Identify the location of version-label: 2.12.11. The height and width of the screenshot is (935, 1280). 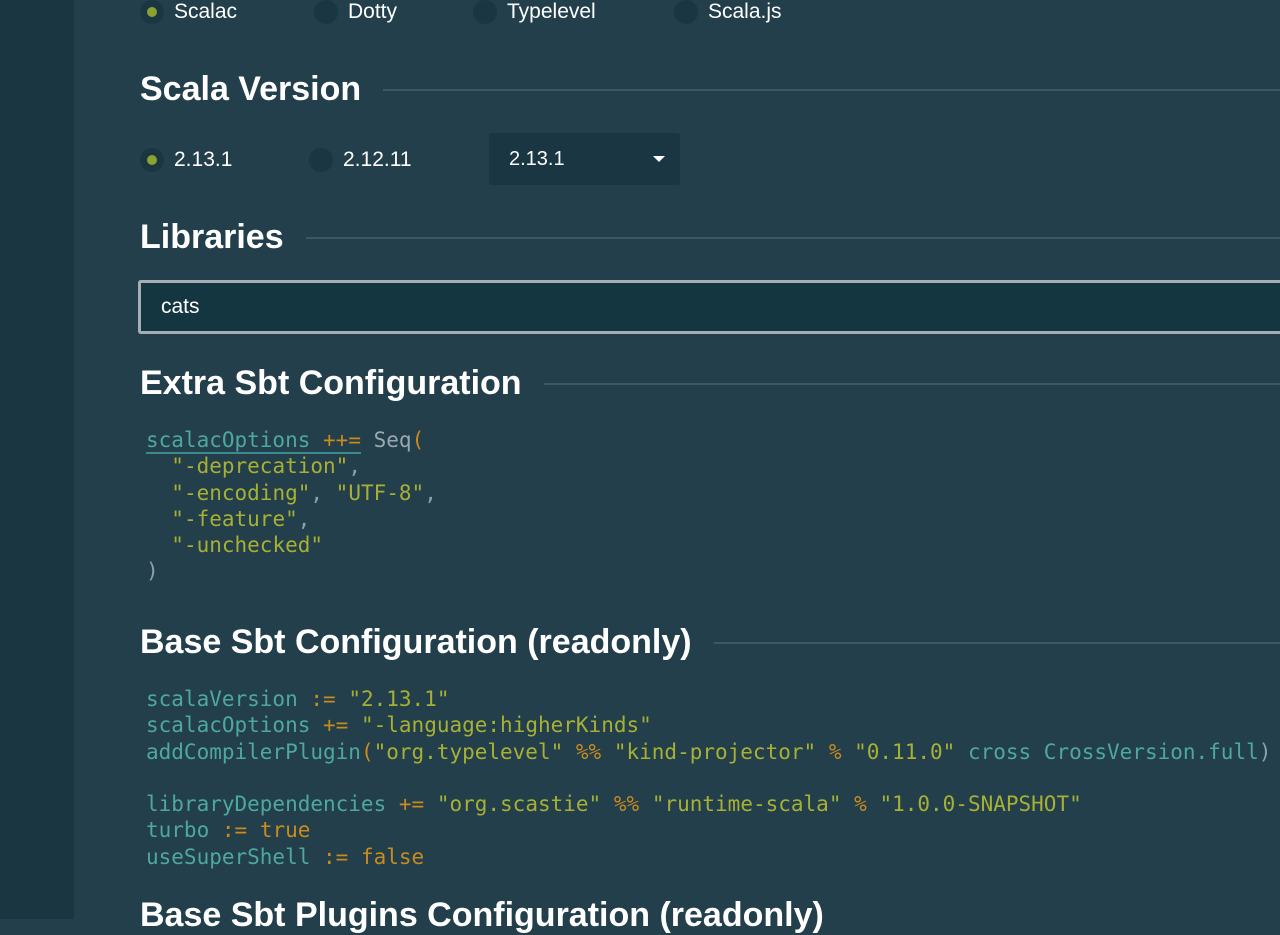
(377, 159).